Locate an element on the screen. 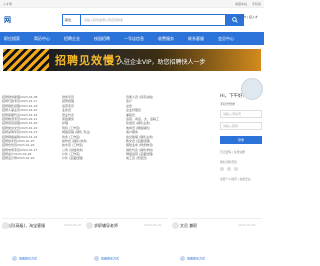 This screenshot has height=266, width=320. qq-icon is located at coordinates (229, 169).